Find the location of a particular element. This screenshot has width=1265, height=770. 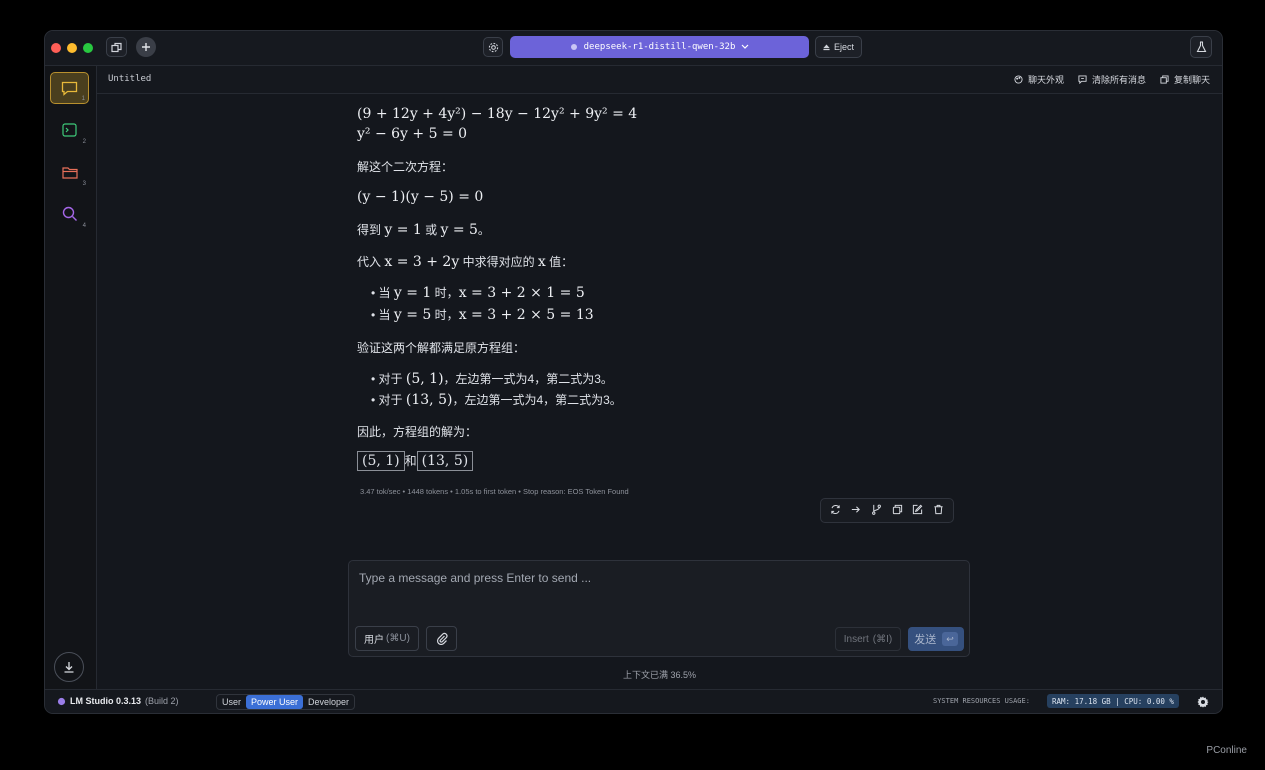

regenerate-button is located at coordinates (835, 511).